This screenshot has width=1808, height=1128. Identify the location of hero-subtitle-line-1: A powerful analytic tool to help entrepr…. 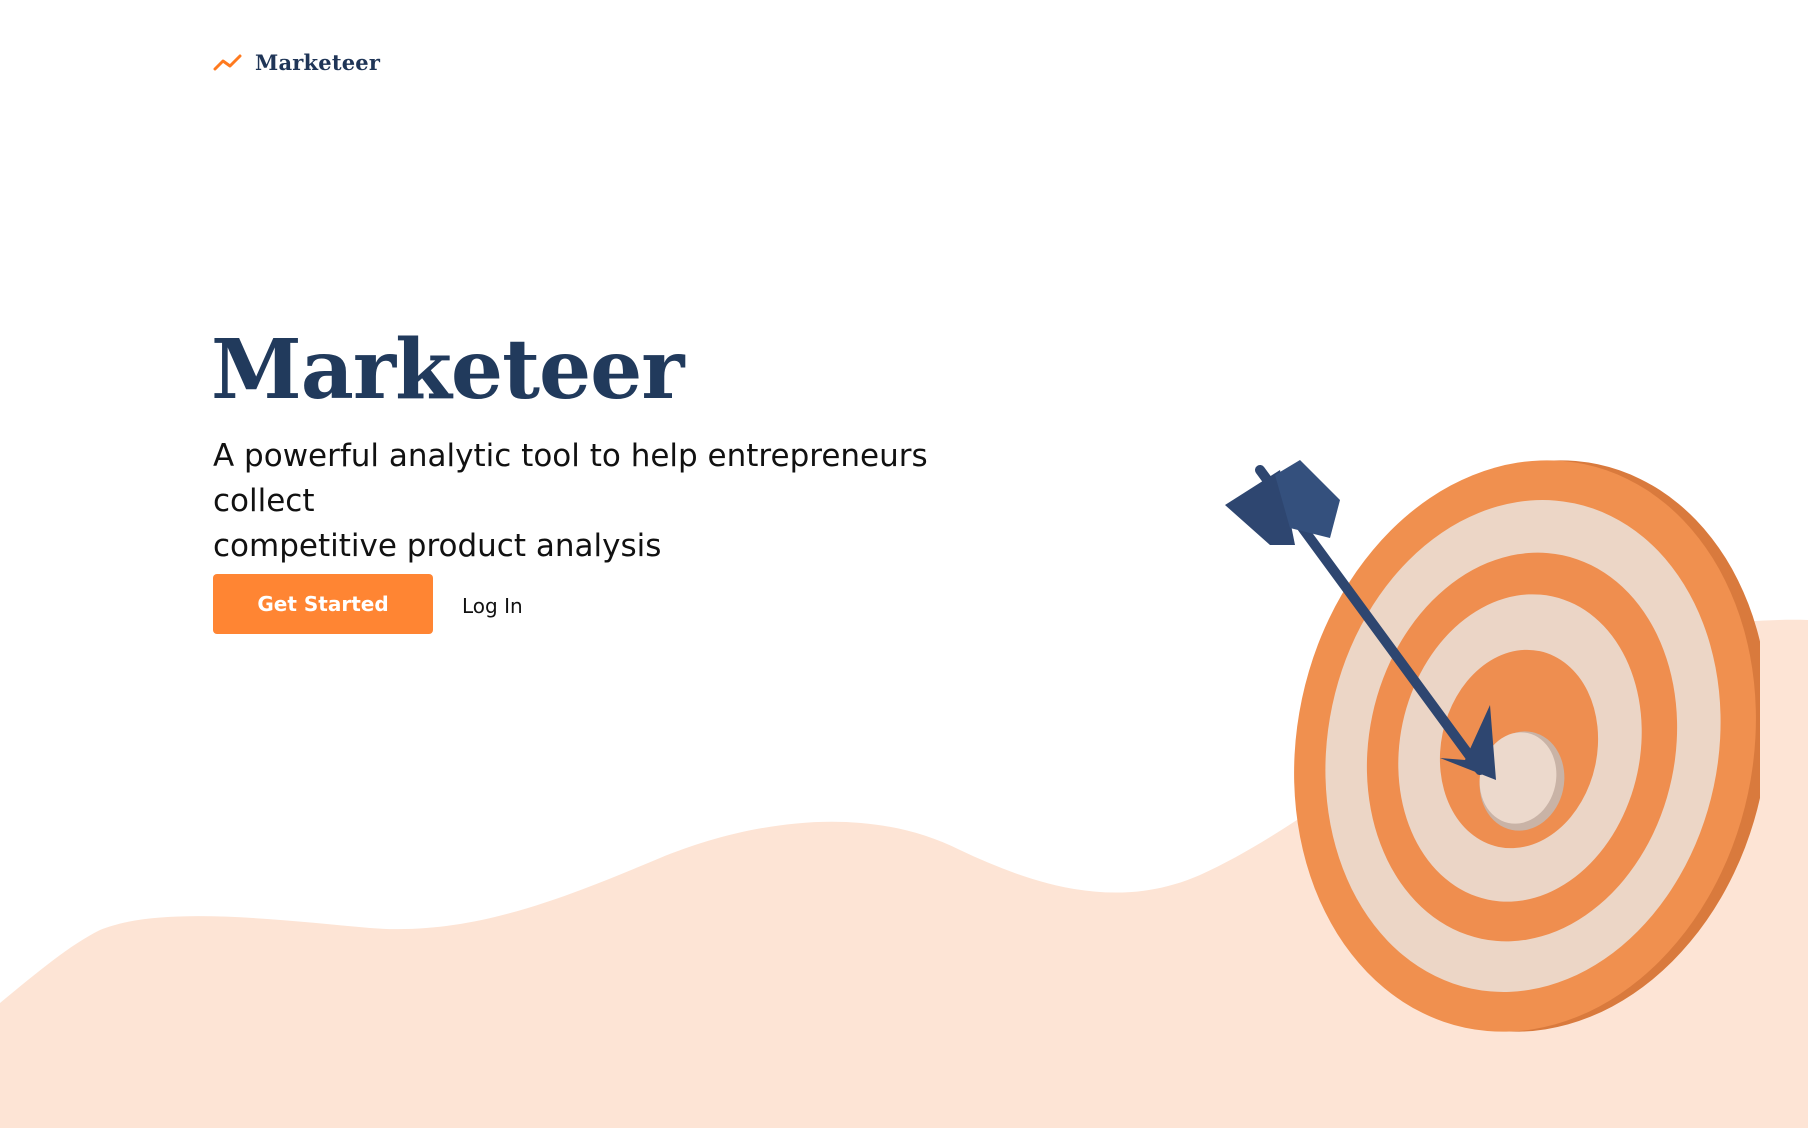
(570, 478).